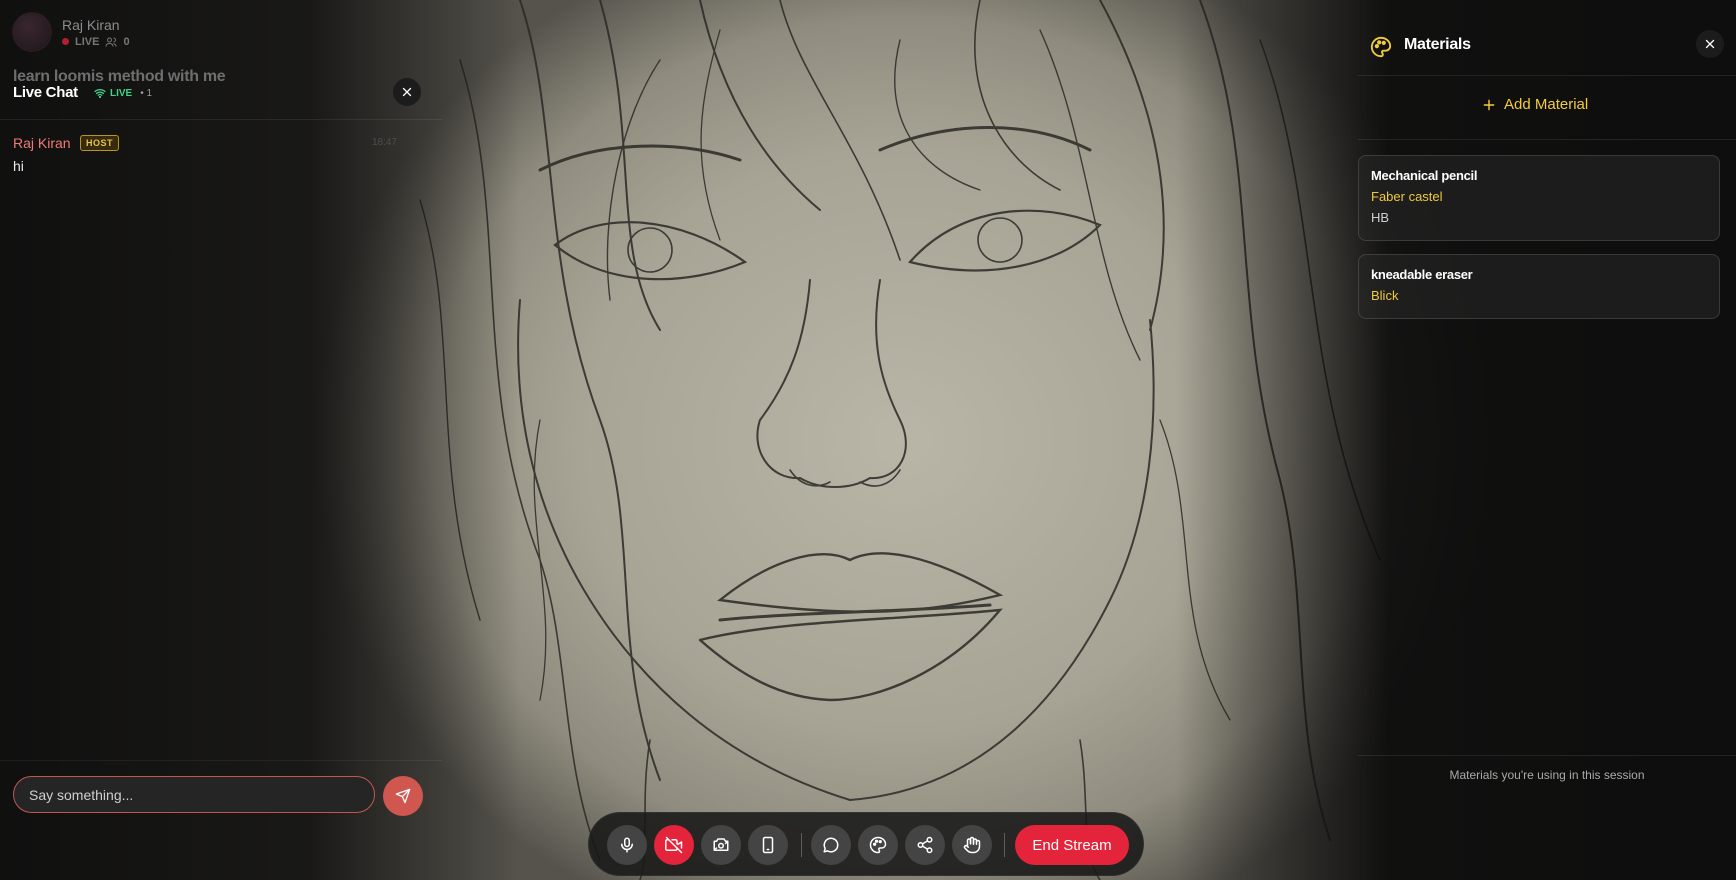  What do you see at coordinates (32, 32) in the screenshot?
I see `avatar` at bounding box center [32, 32].